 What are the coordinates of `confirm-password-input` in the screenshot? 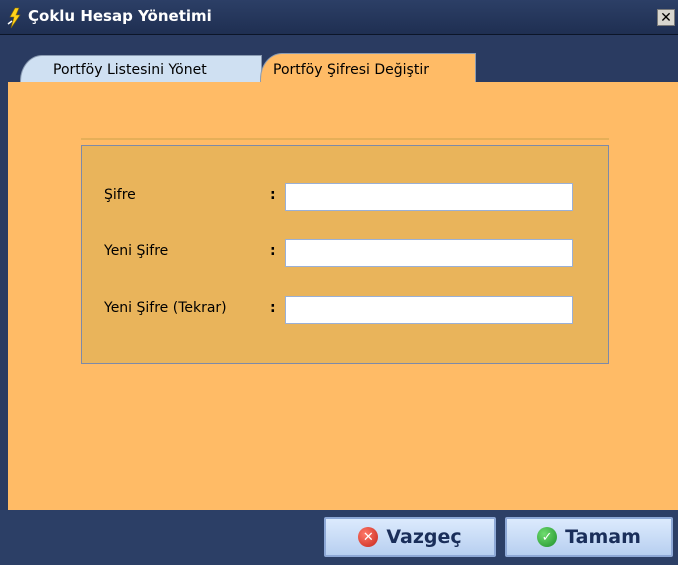 It's located at (429, 310).